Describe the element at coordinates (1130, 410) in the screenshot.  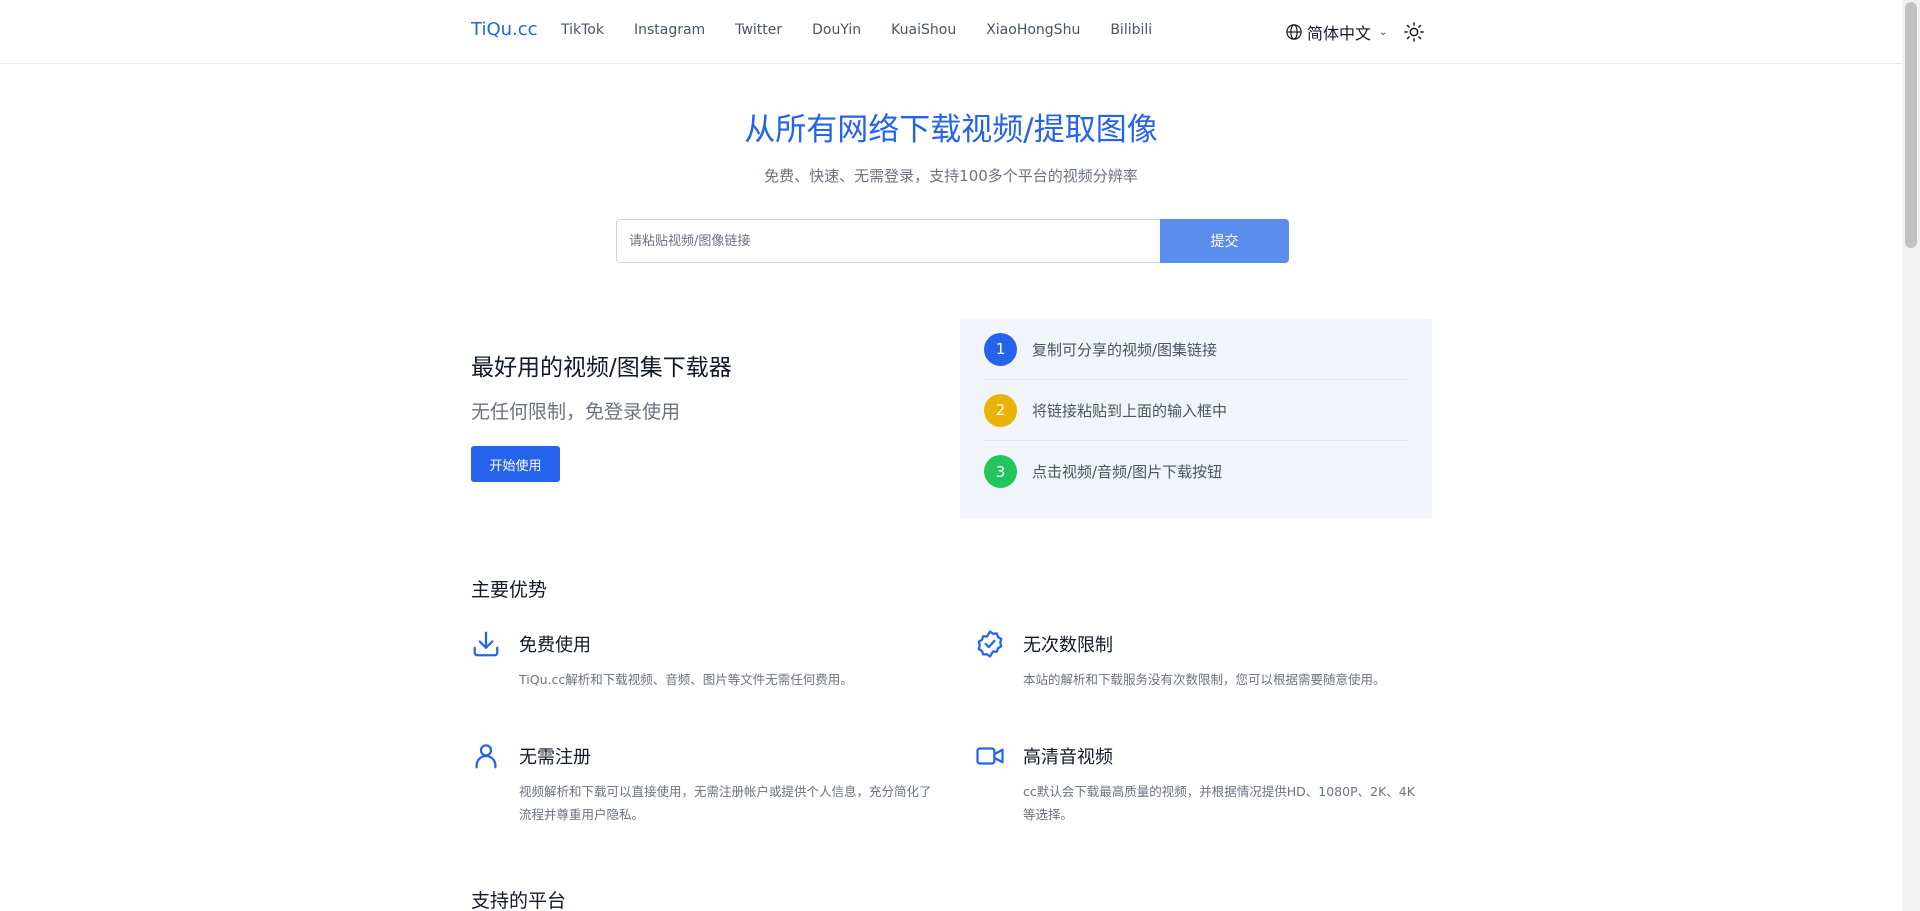
I see `step-text: 将链接粘贴到上面的输入框中` at that location.